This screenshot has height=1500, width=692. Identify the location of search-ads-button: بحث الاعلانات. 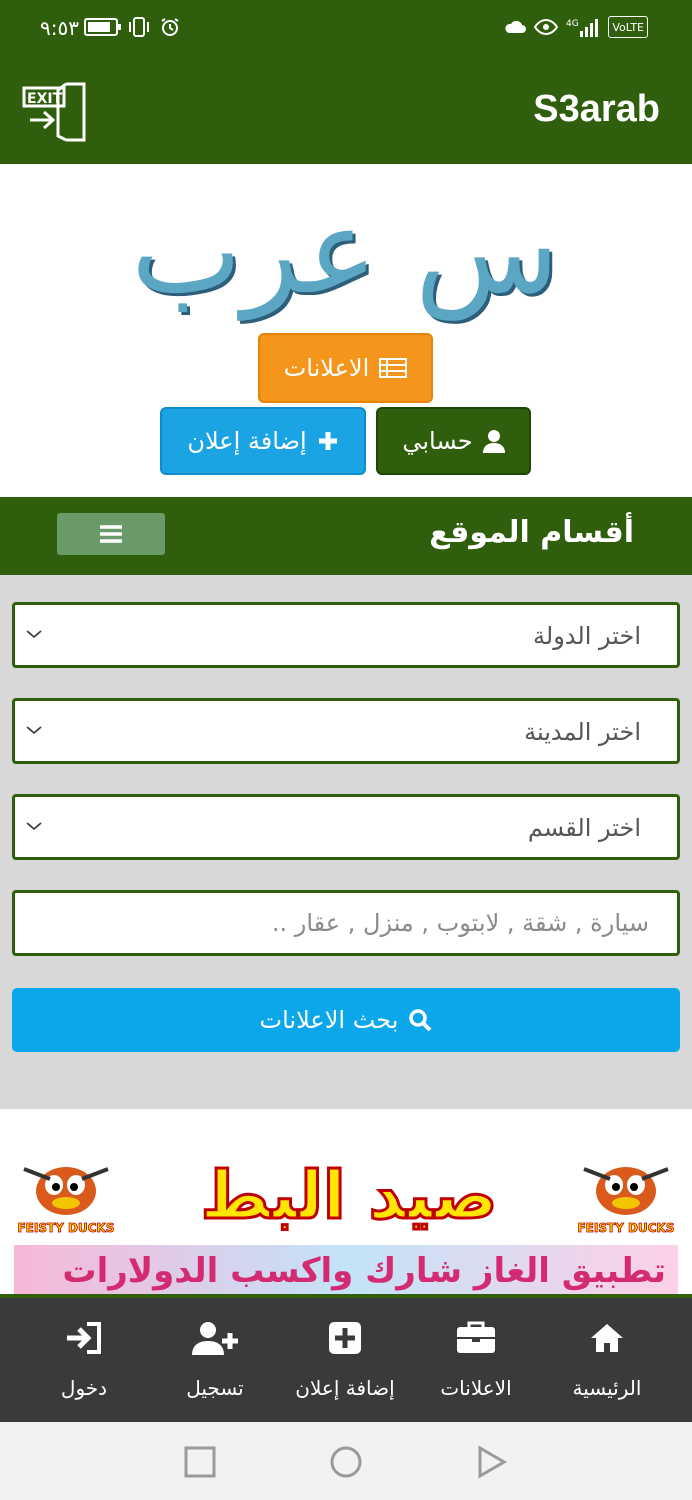
(346, 1020).